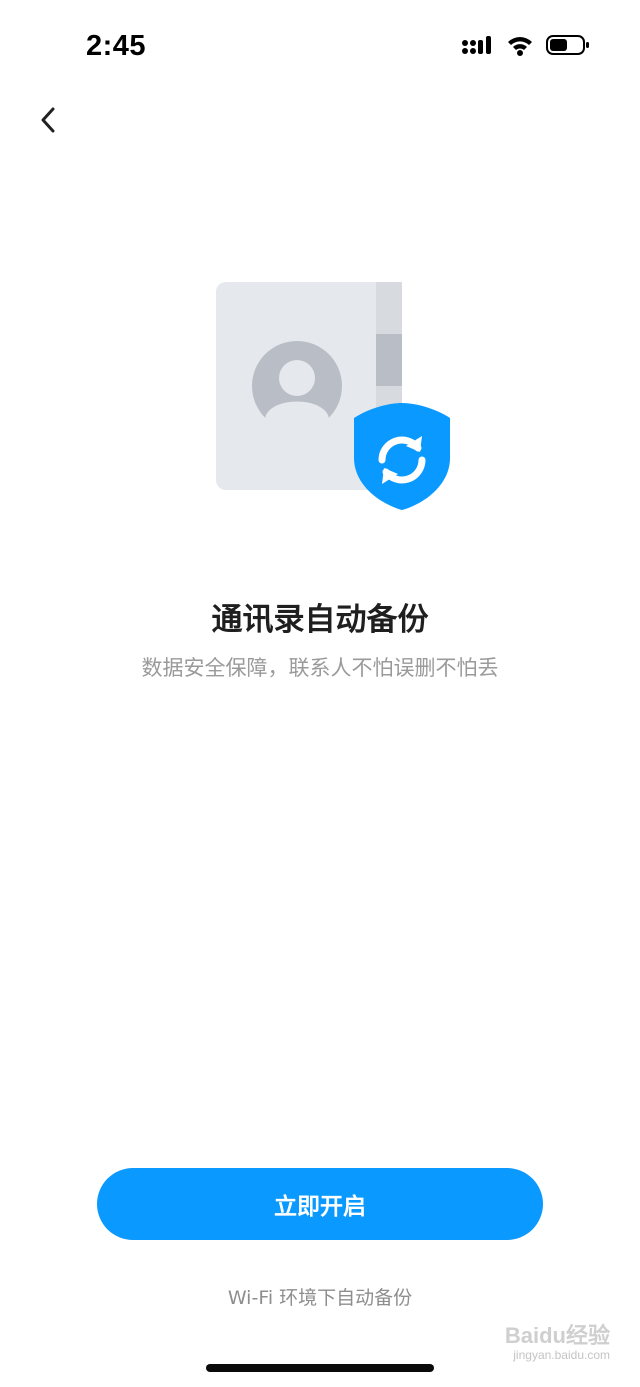  I want to click on wifi-icon, so click(520, 47).